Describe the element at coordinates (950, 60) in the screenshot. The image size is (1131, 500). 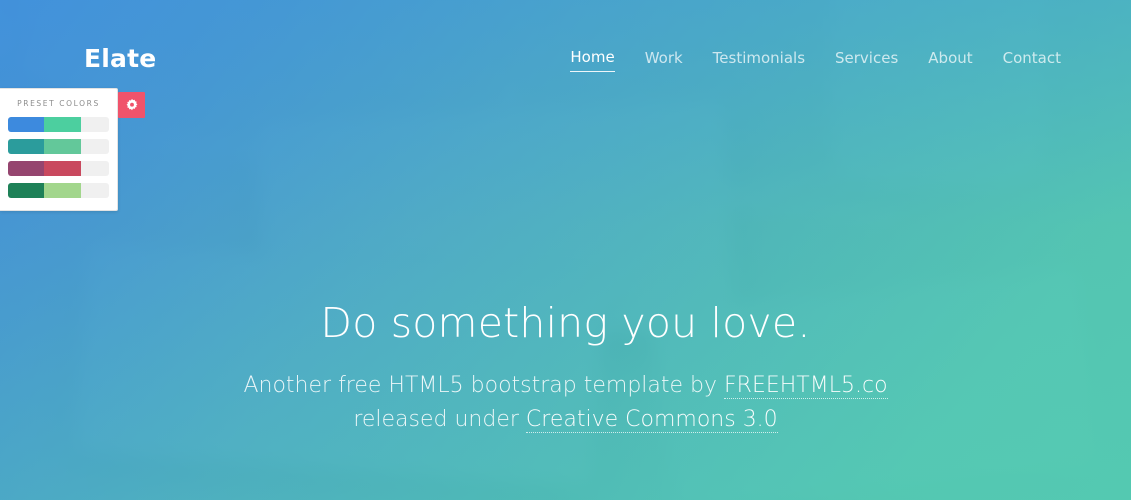
I see `nav-item-about: About` at that location.